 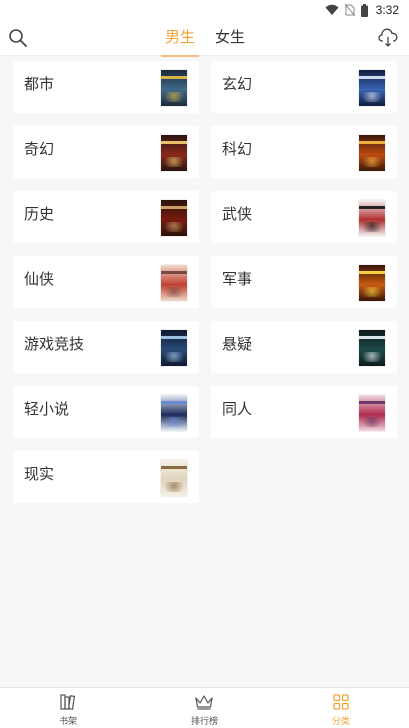 I want to click on category-label: 轻小说, so click(x=47, y=409).